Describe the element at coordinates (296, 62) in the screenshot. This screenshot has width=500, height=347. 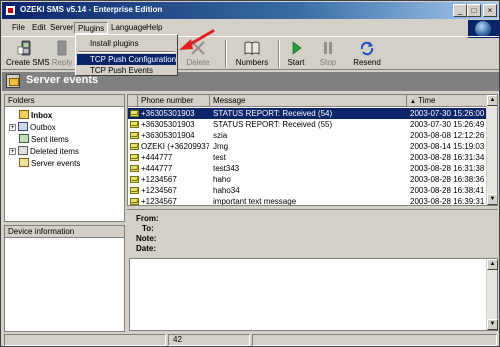
I see `start-label: Start` at that location.